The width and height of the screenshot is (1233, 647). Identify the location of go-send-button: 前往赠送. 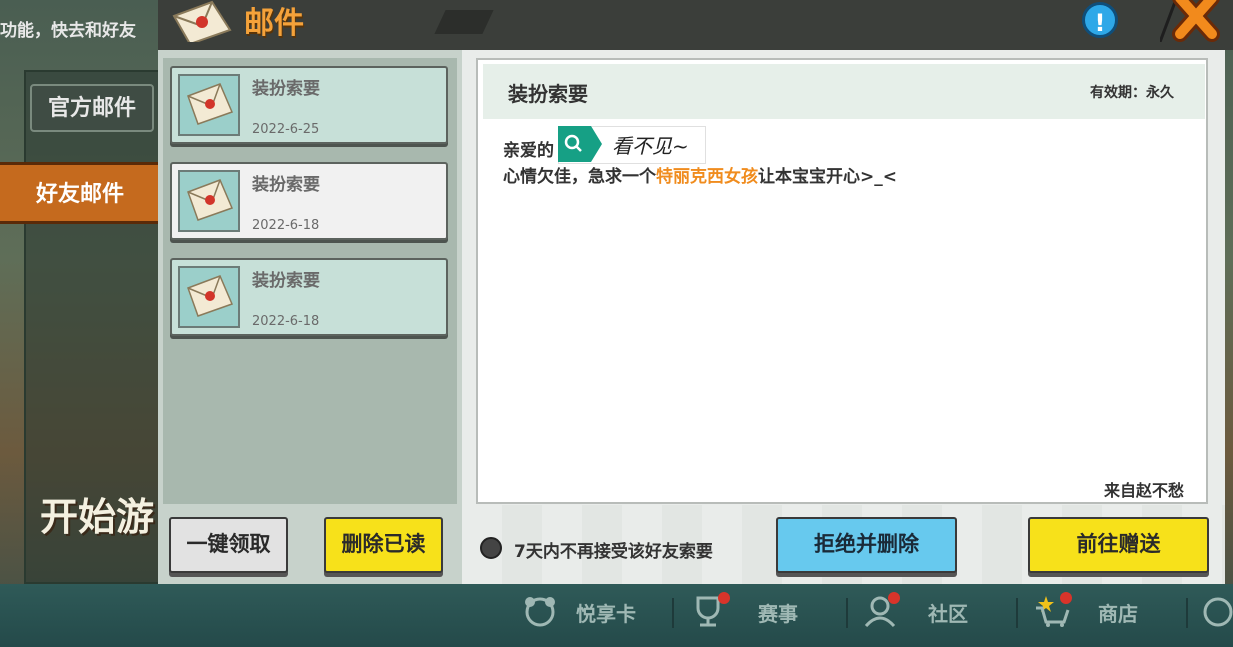
(1118, 545).